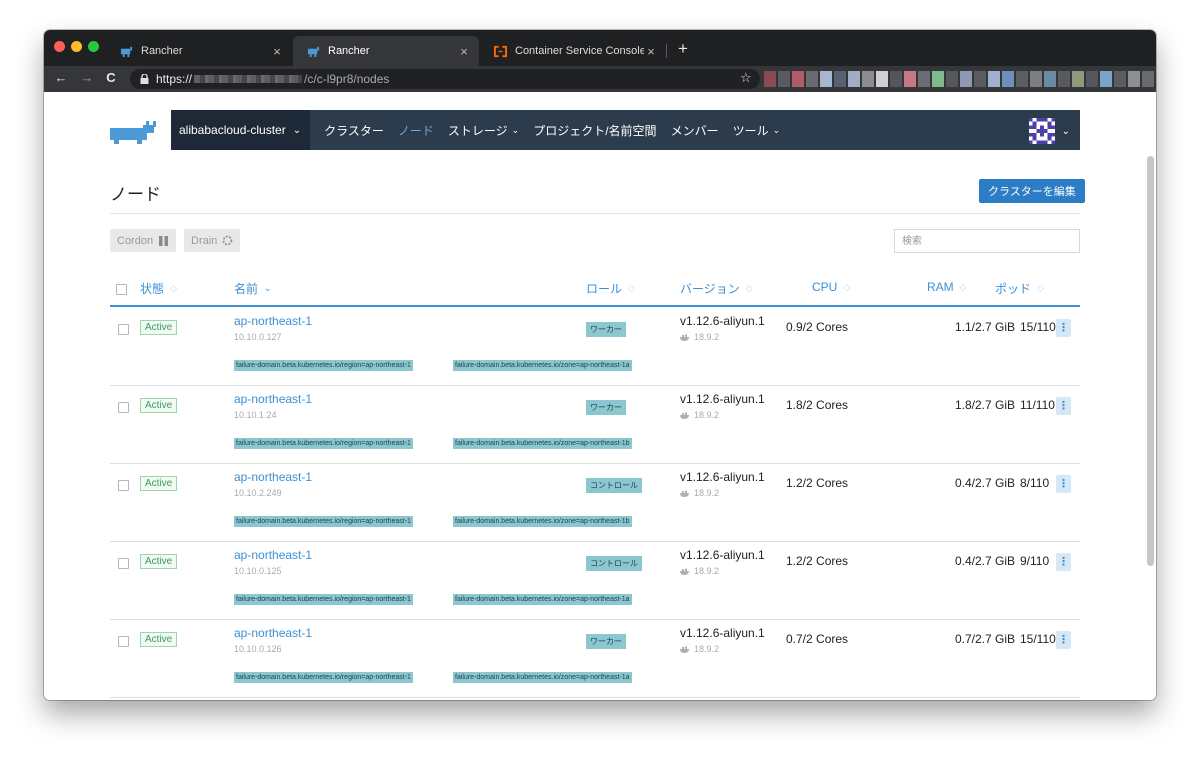 The width and height of the screenshot is (1200, 759). Describe the element at coordinates (579, 51) in the screenshot. I see `tab-title: Container Service Console` at that location.